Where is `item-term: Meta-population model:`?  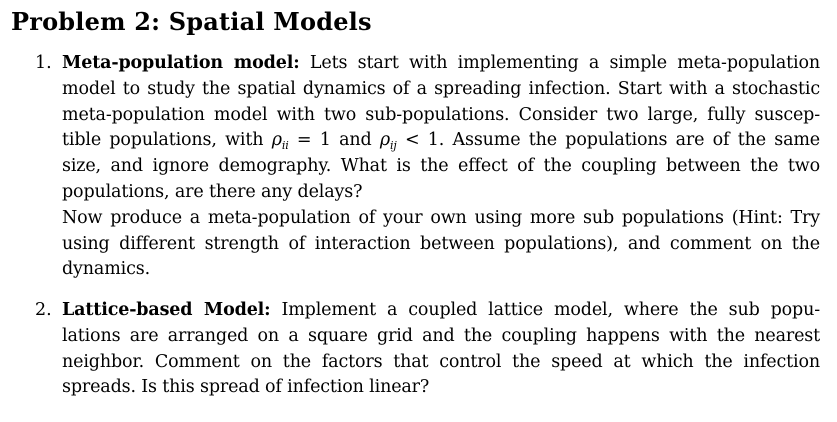 item-term: Meta-population model: is located at coordinates (181, 63).